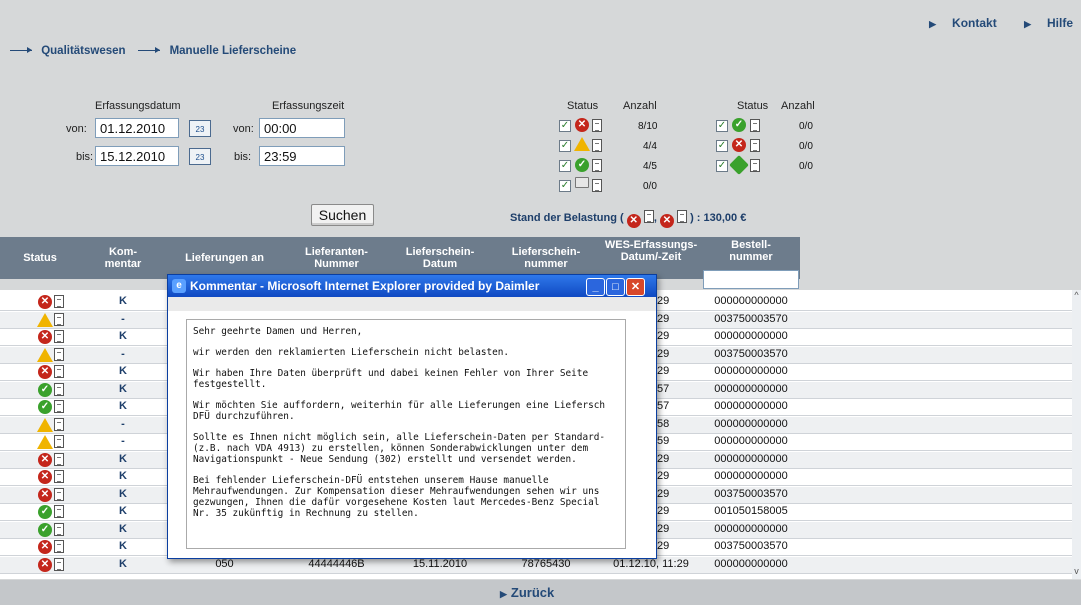 The height and width of the screenshot is (605, 1081). What do you see at coordinates (302, 156) in the screenshot?
I see `time-to-input` at bounding box center [302, 156].